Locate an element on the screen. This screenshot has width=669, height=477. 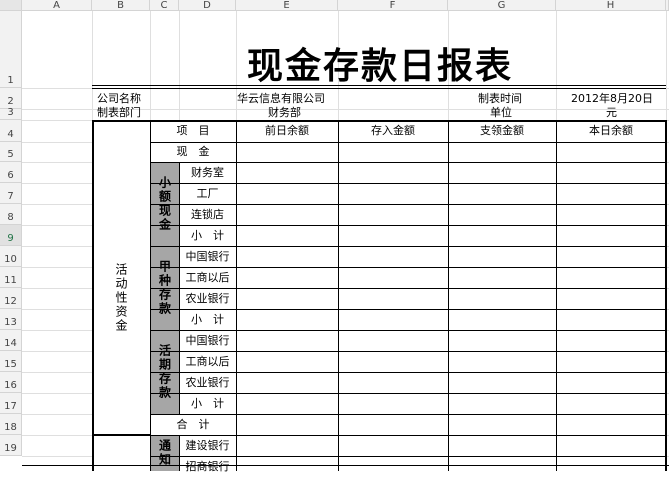
time-label: 制表时间 is located at coordinates (500, 98).